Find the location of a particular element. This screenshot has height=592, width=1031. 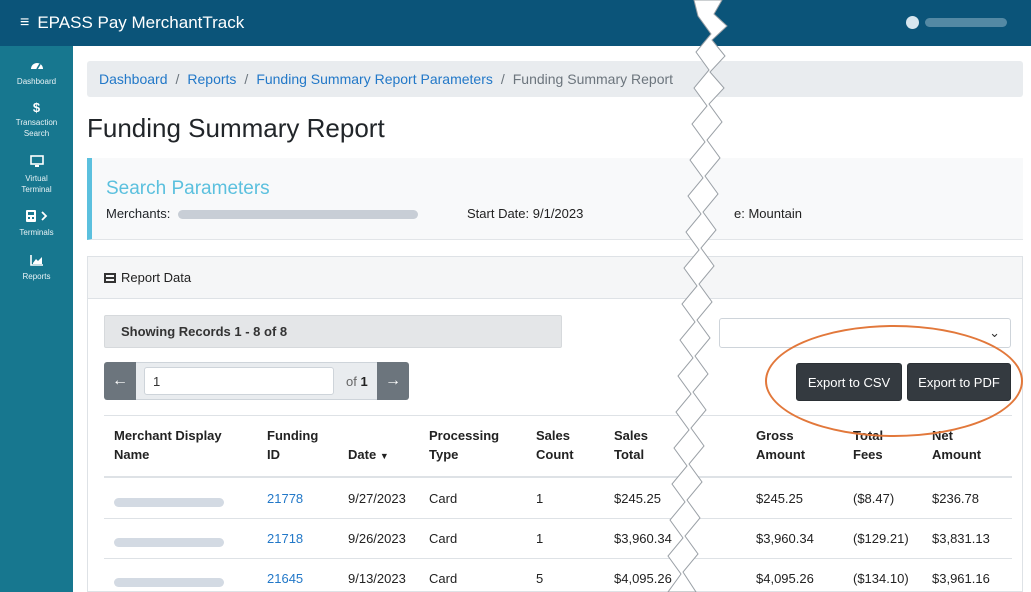

merchants-row: Merchants: is located at coordinates (262, 213).